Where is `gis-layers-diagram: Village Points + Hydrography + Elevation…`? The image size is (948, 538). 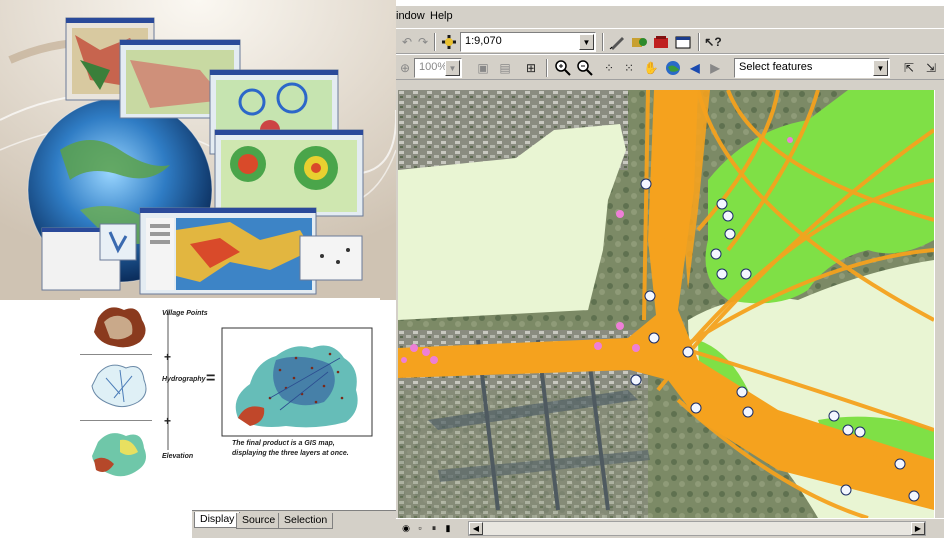 gis-layers-diagram: Village Points + Hydrography + Elevation… is located at coordinates (230, 398).